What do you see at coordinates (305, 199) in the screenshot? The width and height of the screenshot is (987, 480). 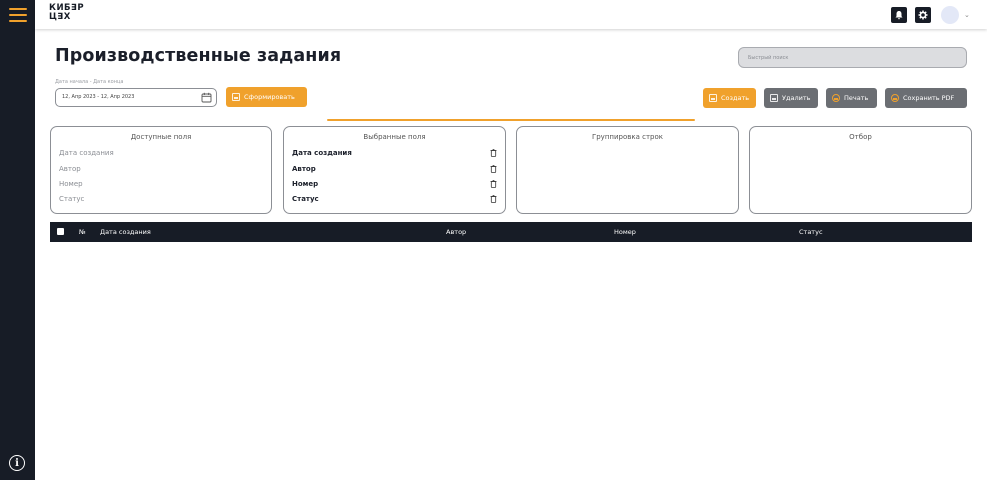 I see `selected-field-item: Статус` at bounding box center [305, 199].